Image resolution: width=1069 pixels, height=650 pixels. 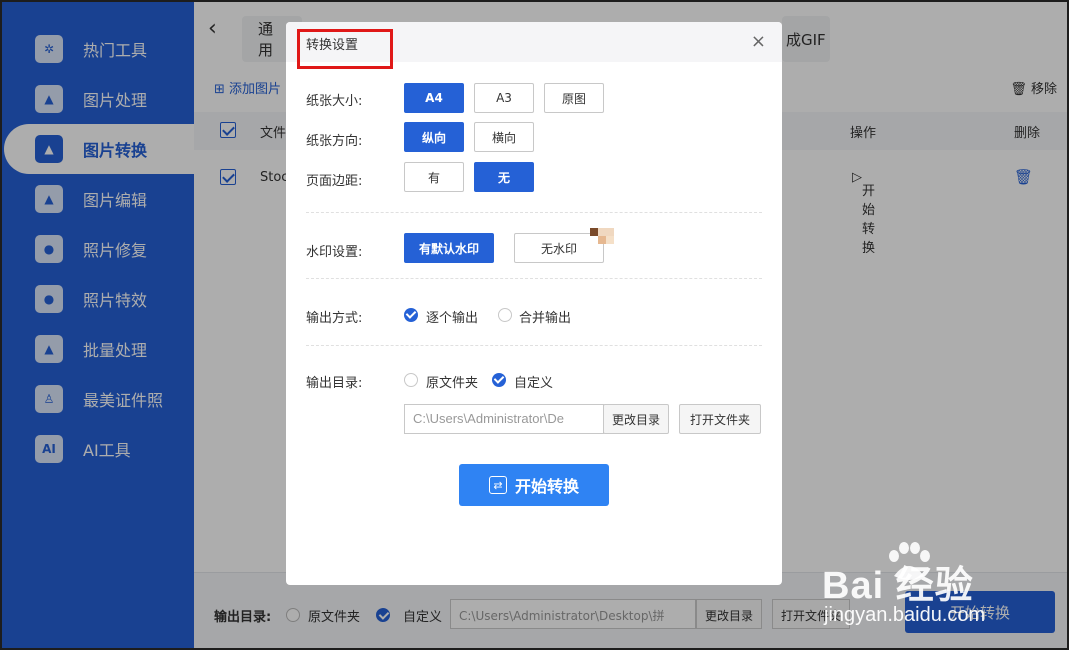 I want to click on baidu-jingyan-watermark: Bai 经验 jingyan.baidu.com, so click(x=942, y=592).